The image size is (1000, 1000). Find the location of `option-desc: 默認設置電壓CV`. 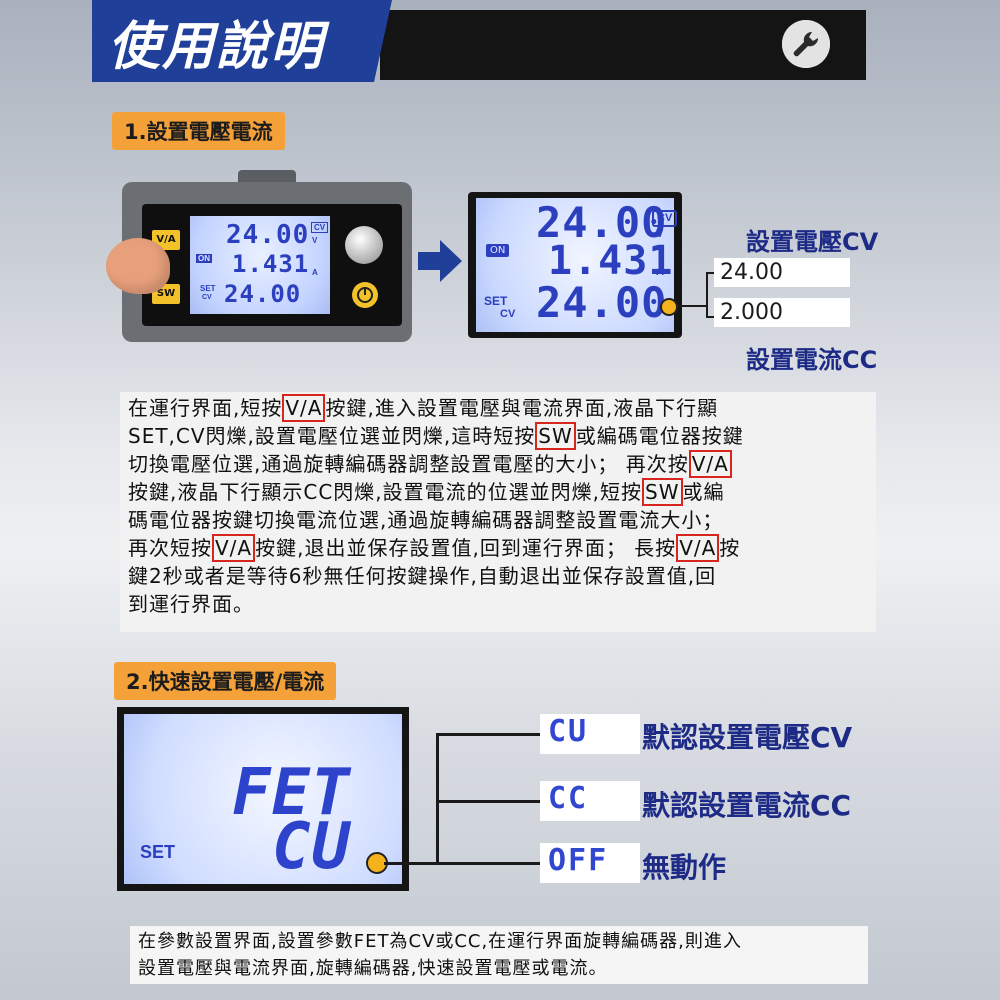

option-desc: 默認設置電壓CV is located at coordinates (747, 737).